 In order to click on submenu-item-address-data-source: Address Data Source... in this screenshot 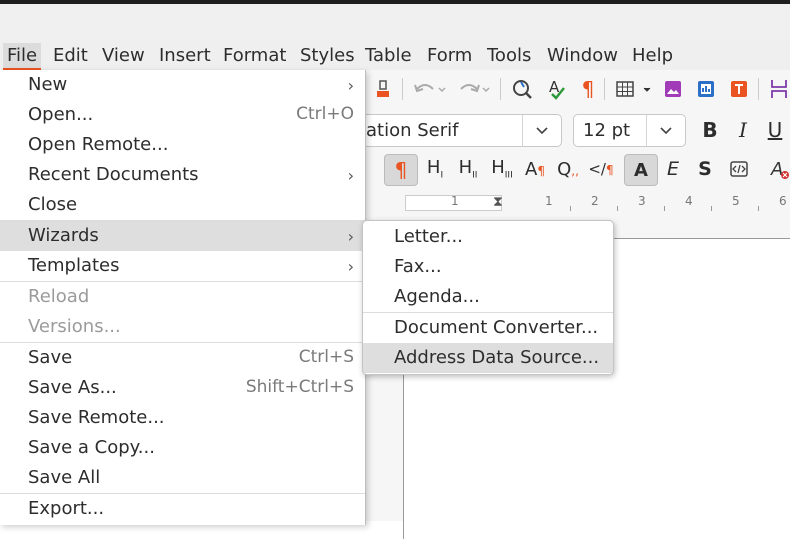, I will do `click(488, 358)`.